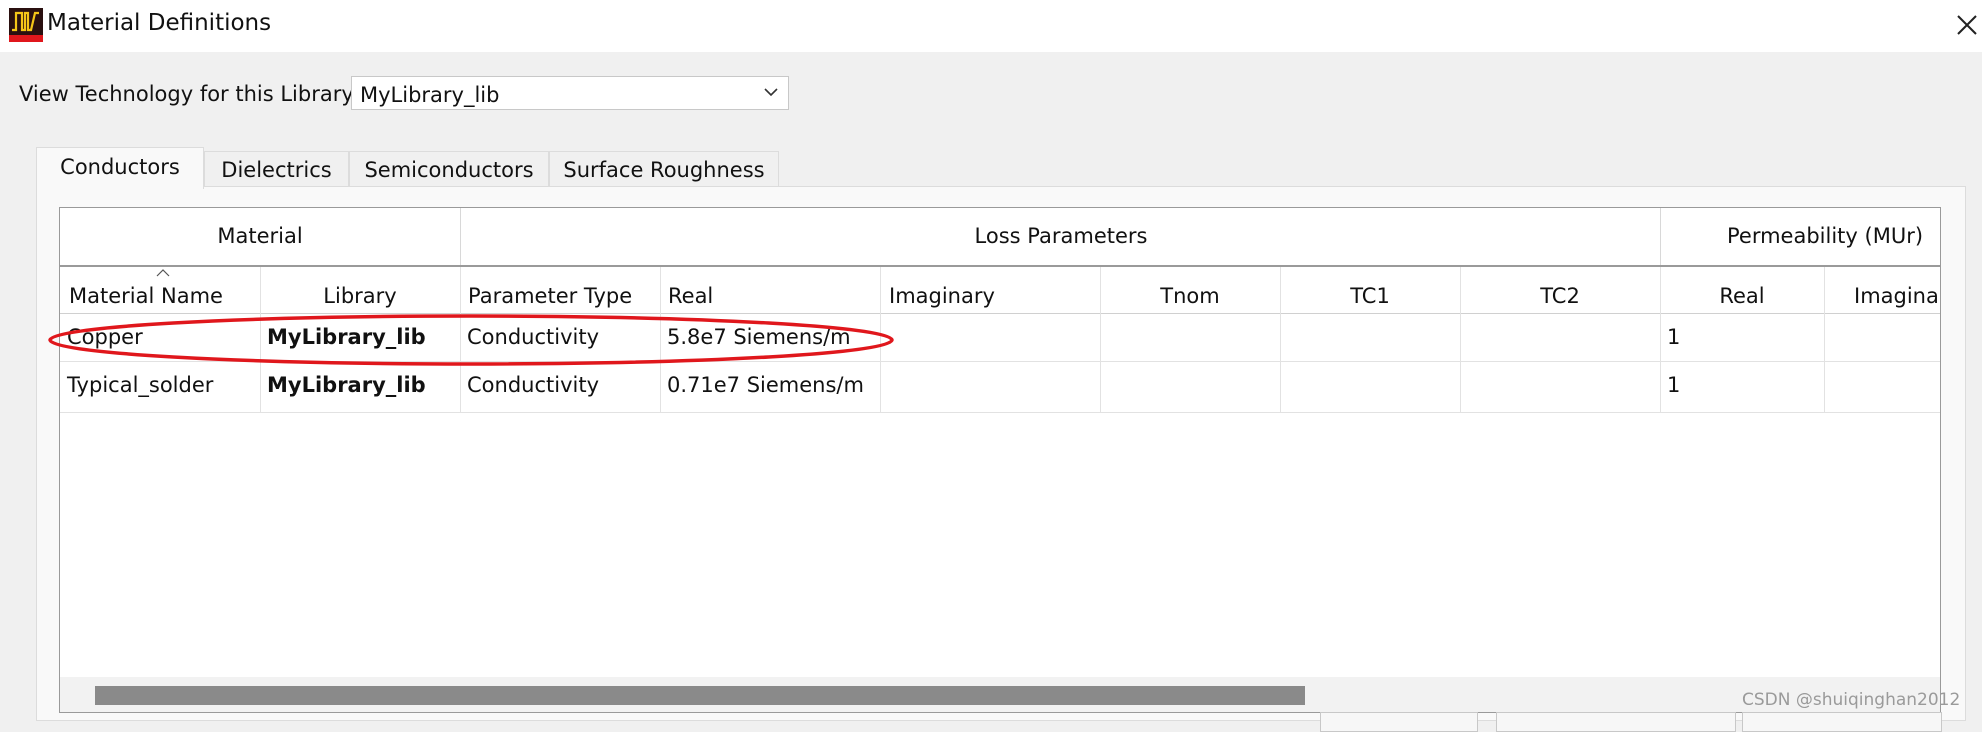 This screenshot has width=1982, height=732. Describe the element at coordinates (1800, 236) in the screenshot. I see `group-header-permeability: Permeability (MUr)` at that location.